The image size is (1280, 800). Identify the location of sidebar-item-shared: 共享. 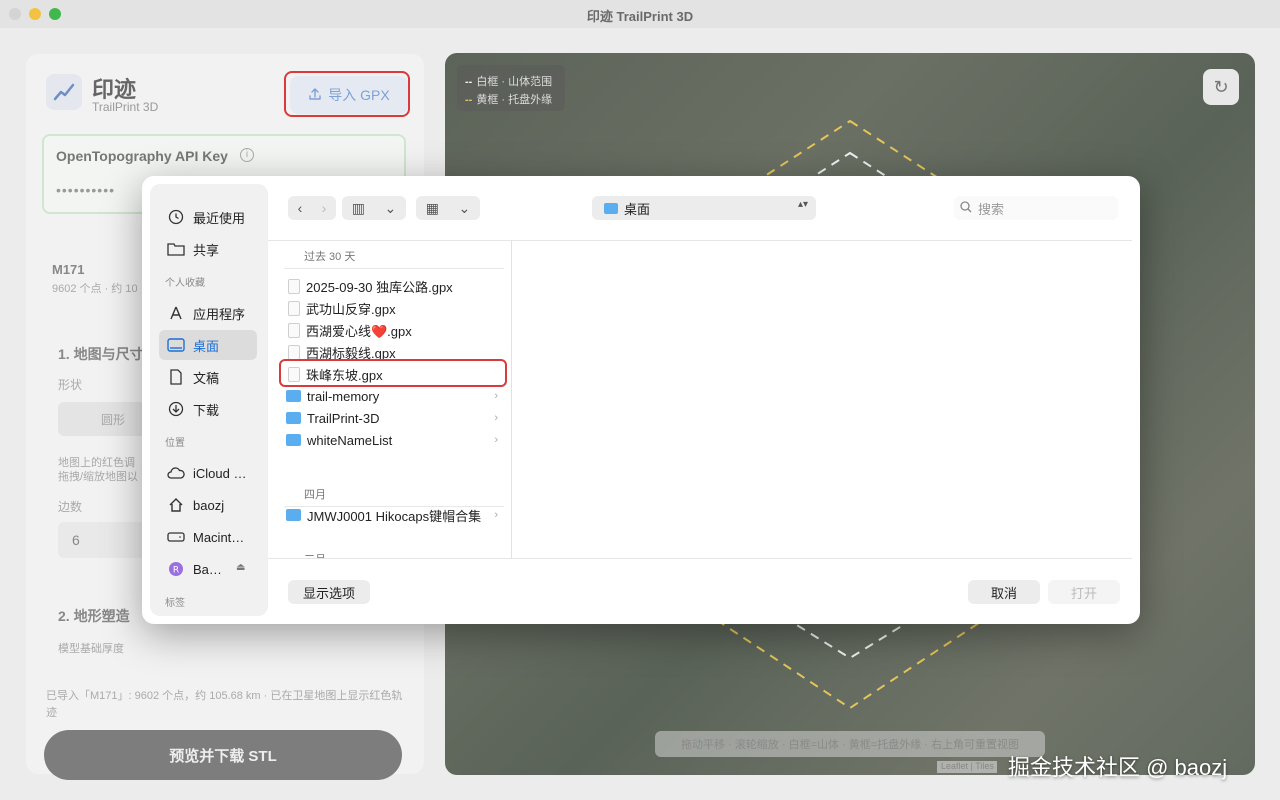
(208, 249).